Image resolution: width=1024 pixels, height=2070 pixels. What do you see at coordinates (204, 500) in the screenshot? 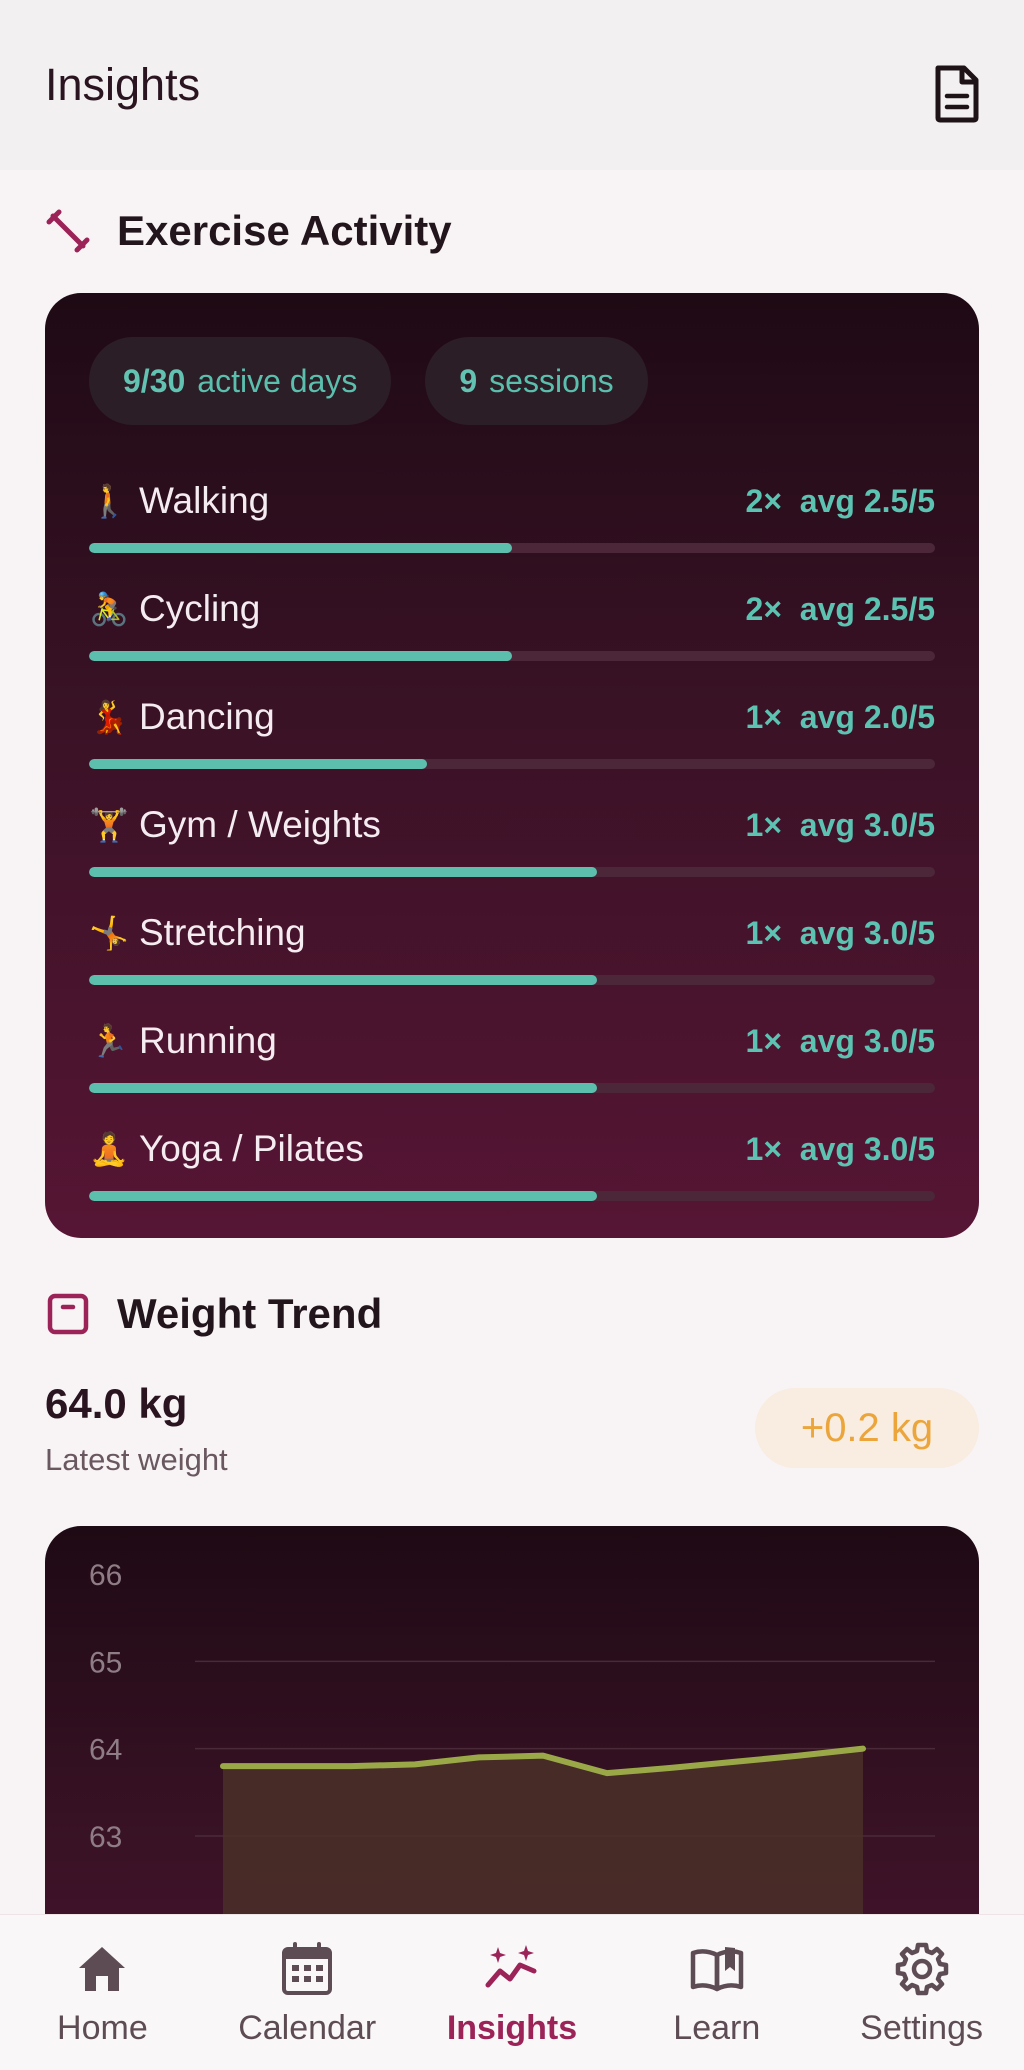
I see `activity-label: Walking` at bounding box center [204, 500].